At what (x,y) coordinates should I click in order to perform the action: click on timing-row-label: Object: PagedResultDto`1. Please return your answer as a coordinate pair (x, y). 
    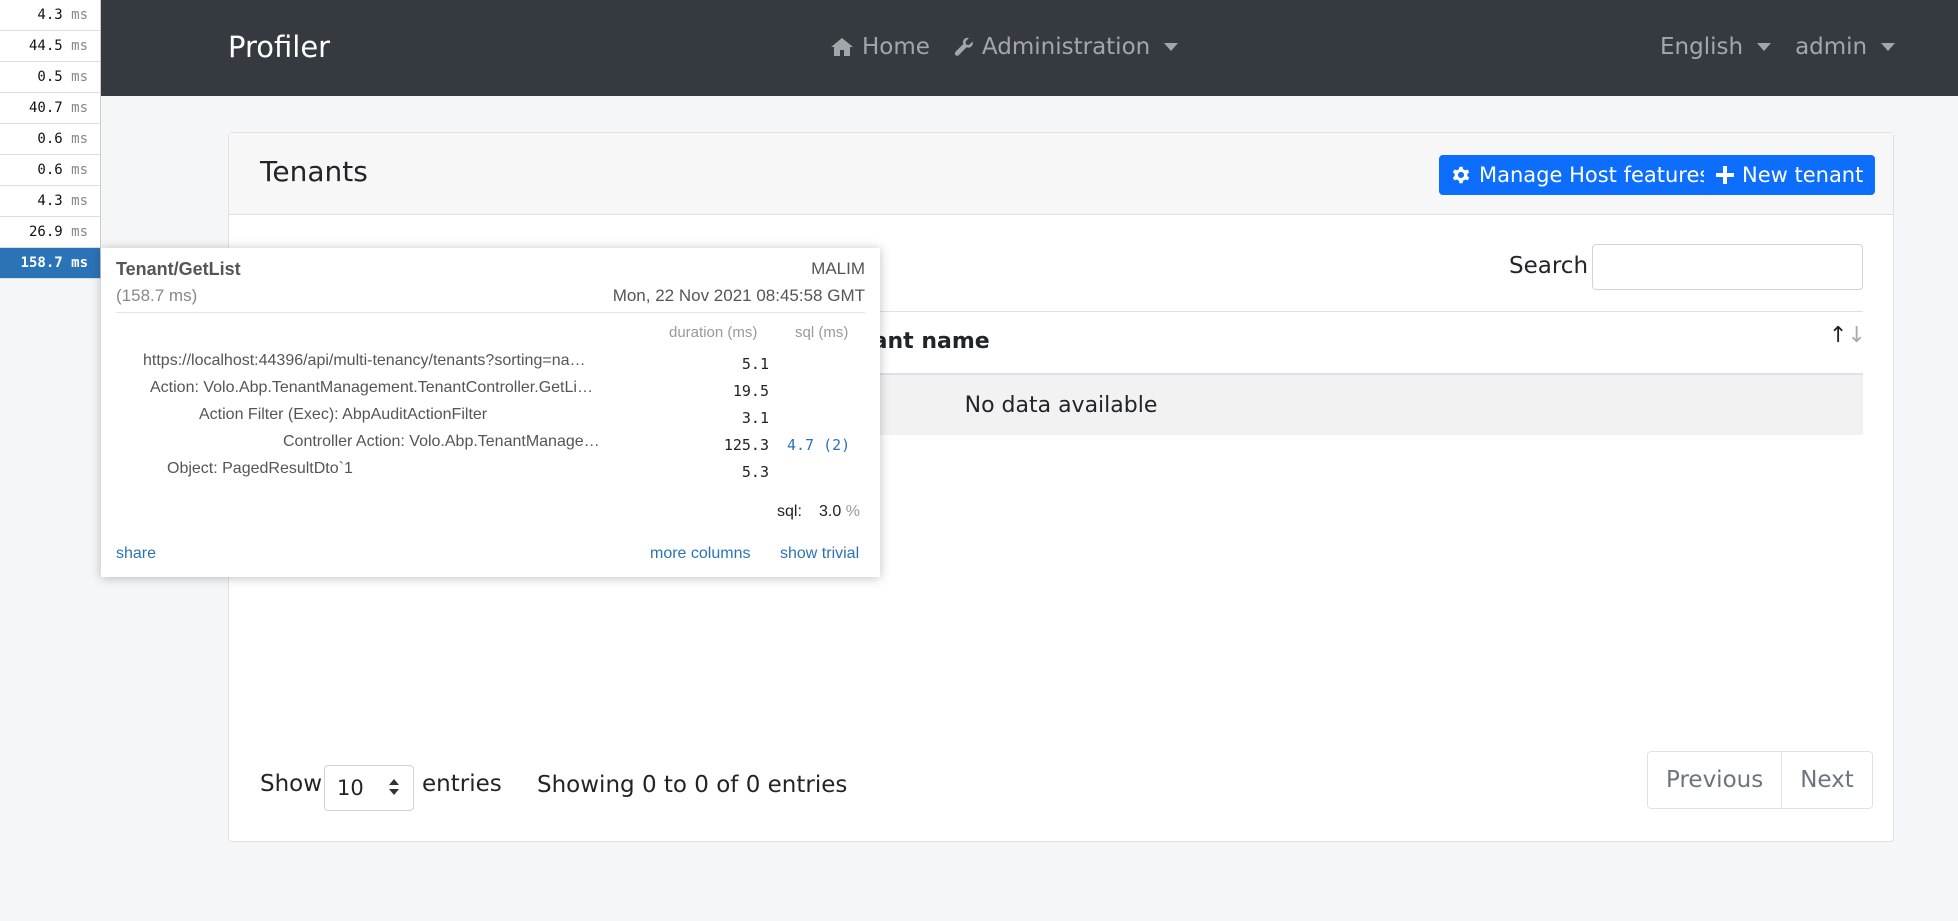
    Looking at the image, I should click on (260, 468).